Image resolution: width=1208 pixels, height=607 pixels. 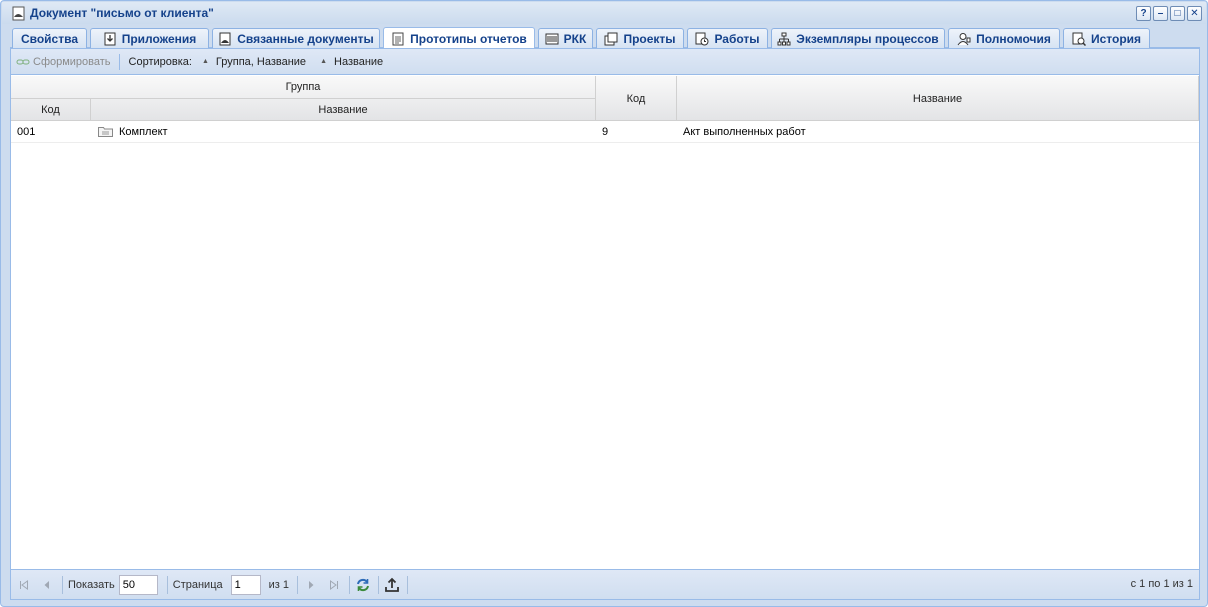 What do you see at coordinates (1116, 38) in the screenshot?
I see `tab-label: История` at bounding box center [1116, 38].